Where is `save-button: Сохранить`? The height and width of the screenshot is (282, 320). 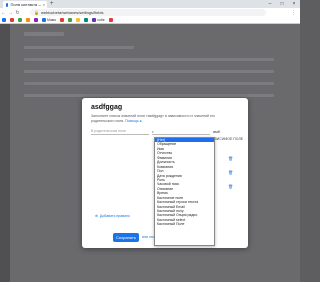
save-button: Сохранить is located at coordinates (126, 237).